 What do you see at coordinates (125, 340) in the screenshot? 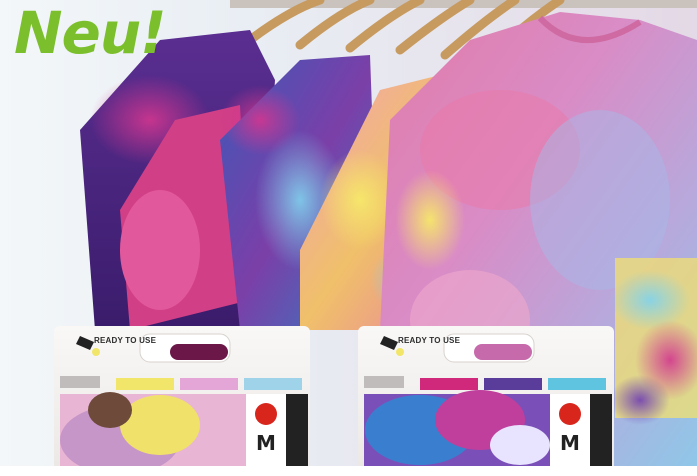
I see `package-left-tag: READY TO USE` at bounding box center [125, 340].